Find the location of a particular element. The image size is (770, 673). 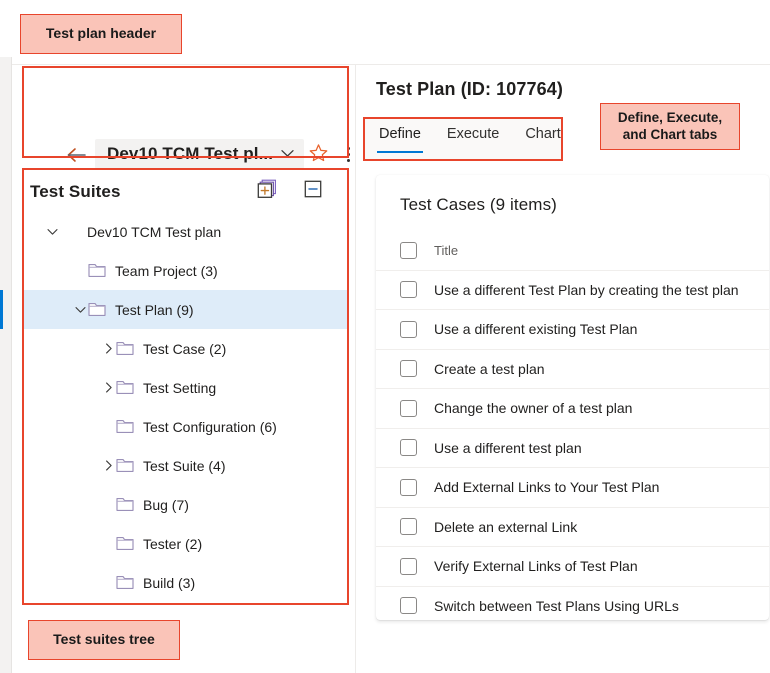

tree-item-label: Test Setting is located at coordinates (180, 387).